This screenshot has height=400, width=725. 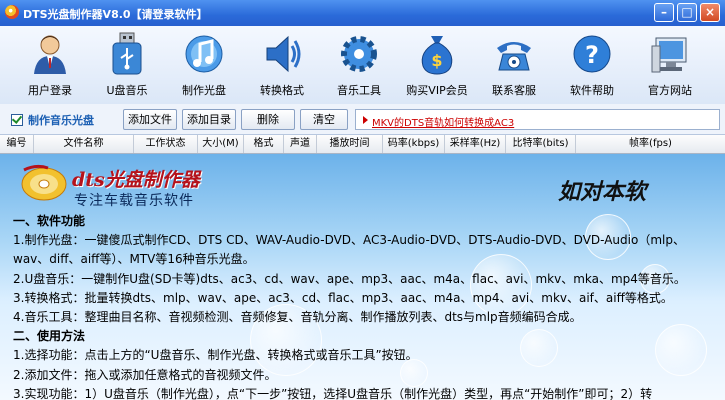 What do you see at coordinates (134, 259) in the screenshot?
I see `text-line: wav、diff、aiff等）、MTV等16种音乐光盘。` at bounding box center [134, 259].